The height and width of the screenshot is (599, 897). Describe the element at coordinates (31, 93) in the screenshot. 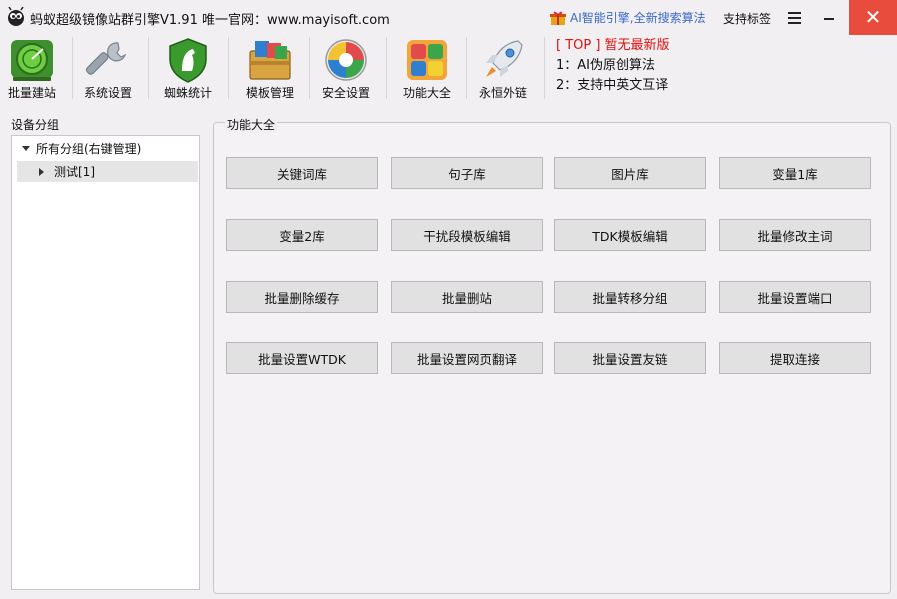

I see `toolbar-label: 批量建站` at that location.